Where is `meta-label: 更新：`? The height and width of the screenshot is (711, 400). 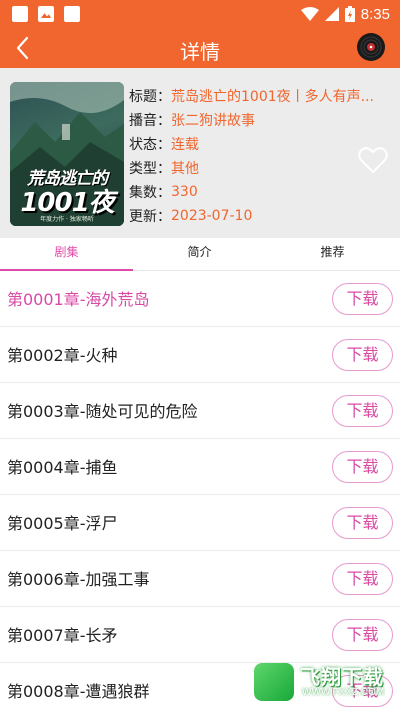 meta-label: 更新： is located at coordinates (150, 217).